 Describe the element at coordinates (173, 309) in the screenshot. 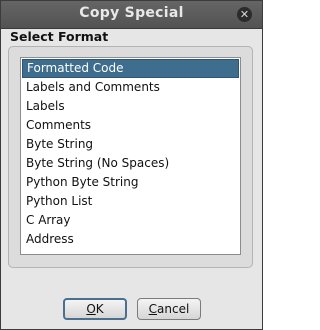

I see `cancel-label-rest: ancel` at that location.